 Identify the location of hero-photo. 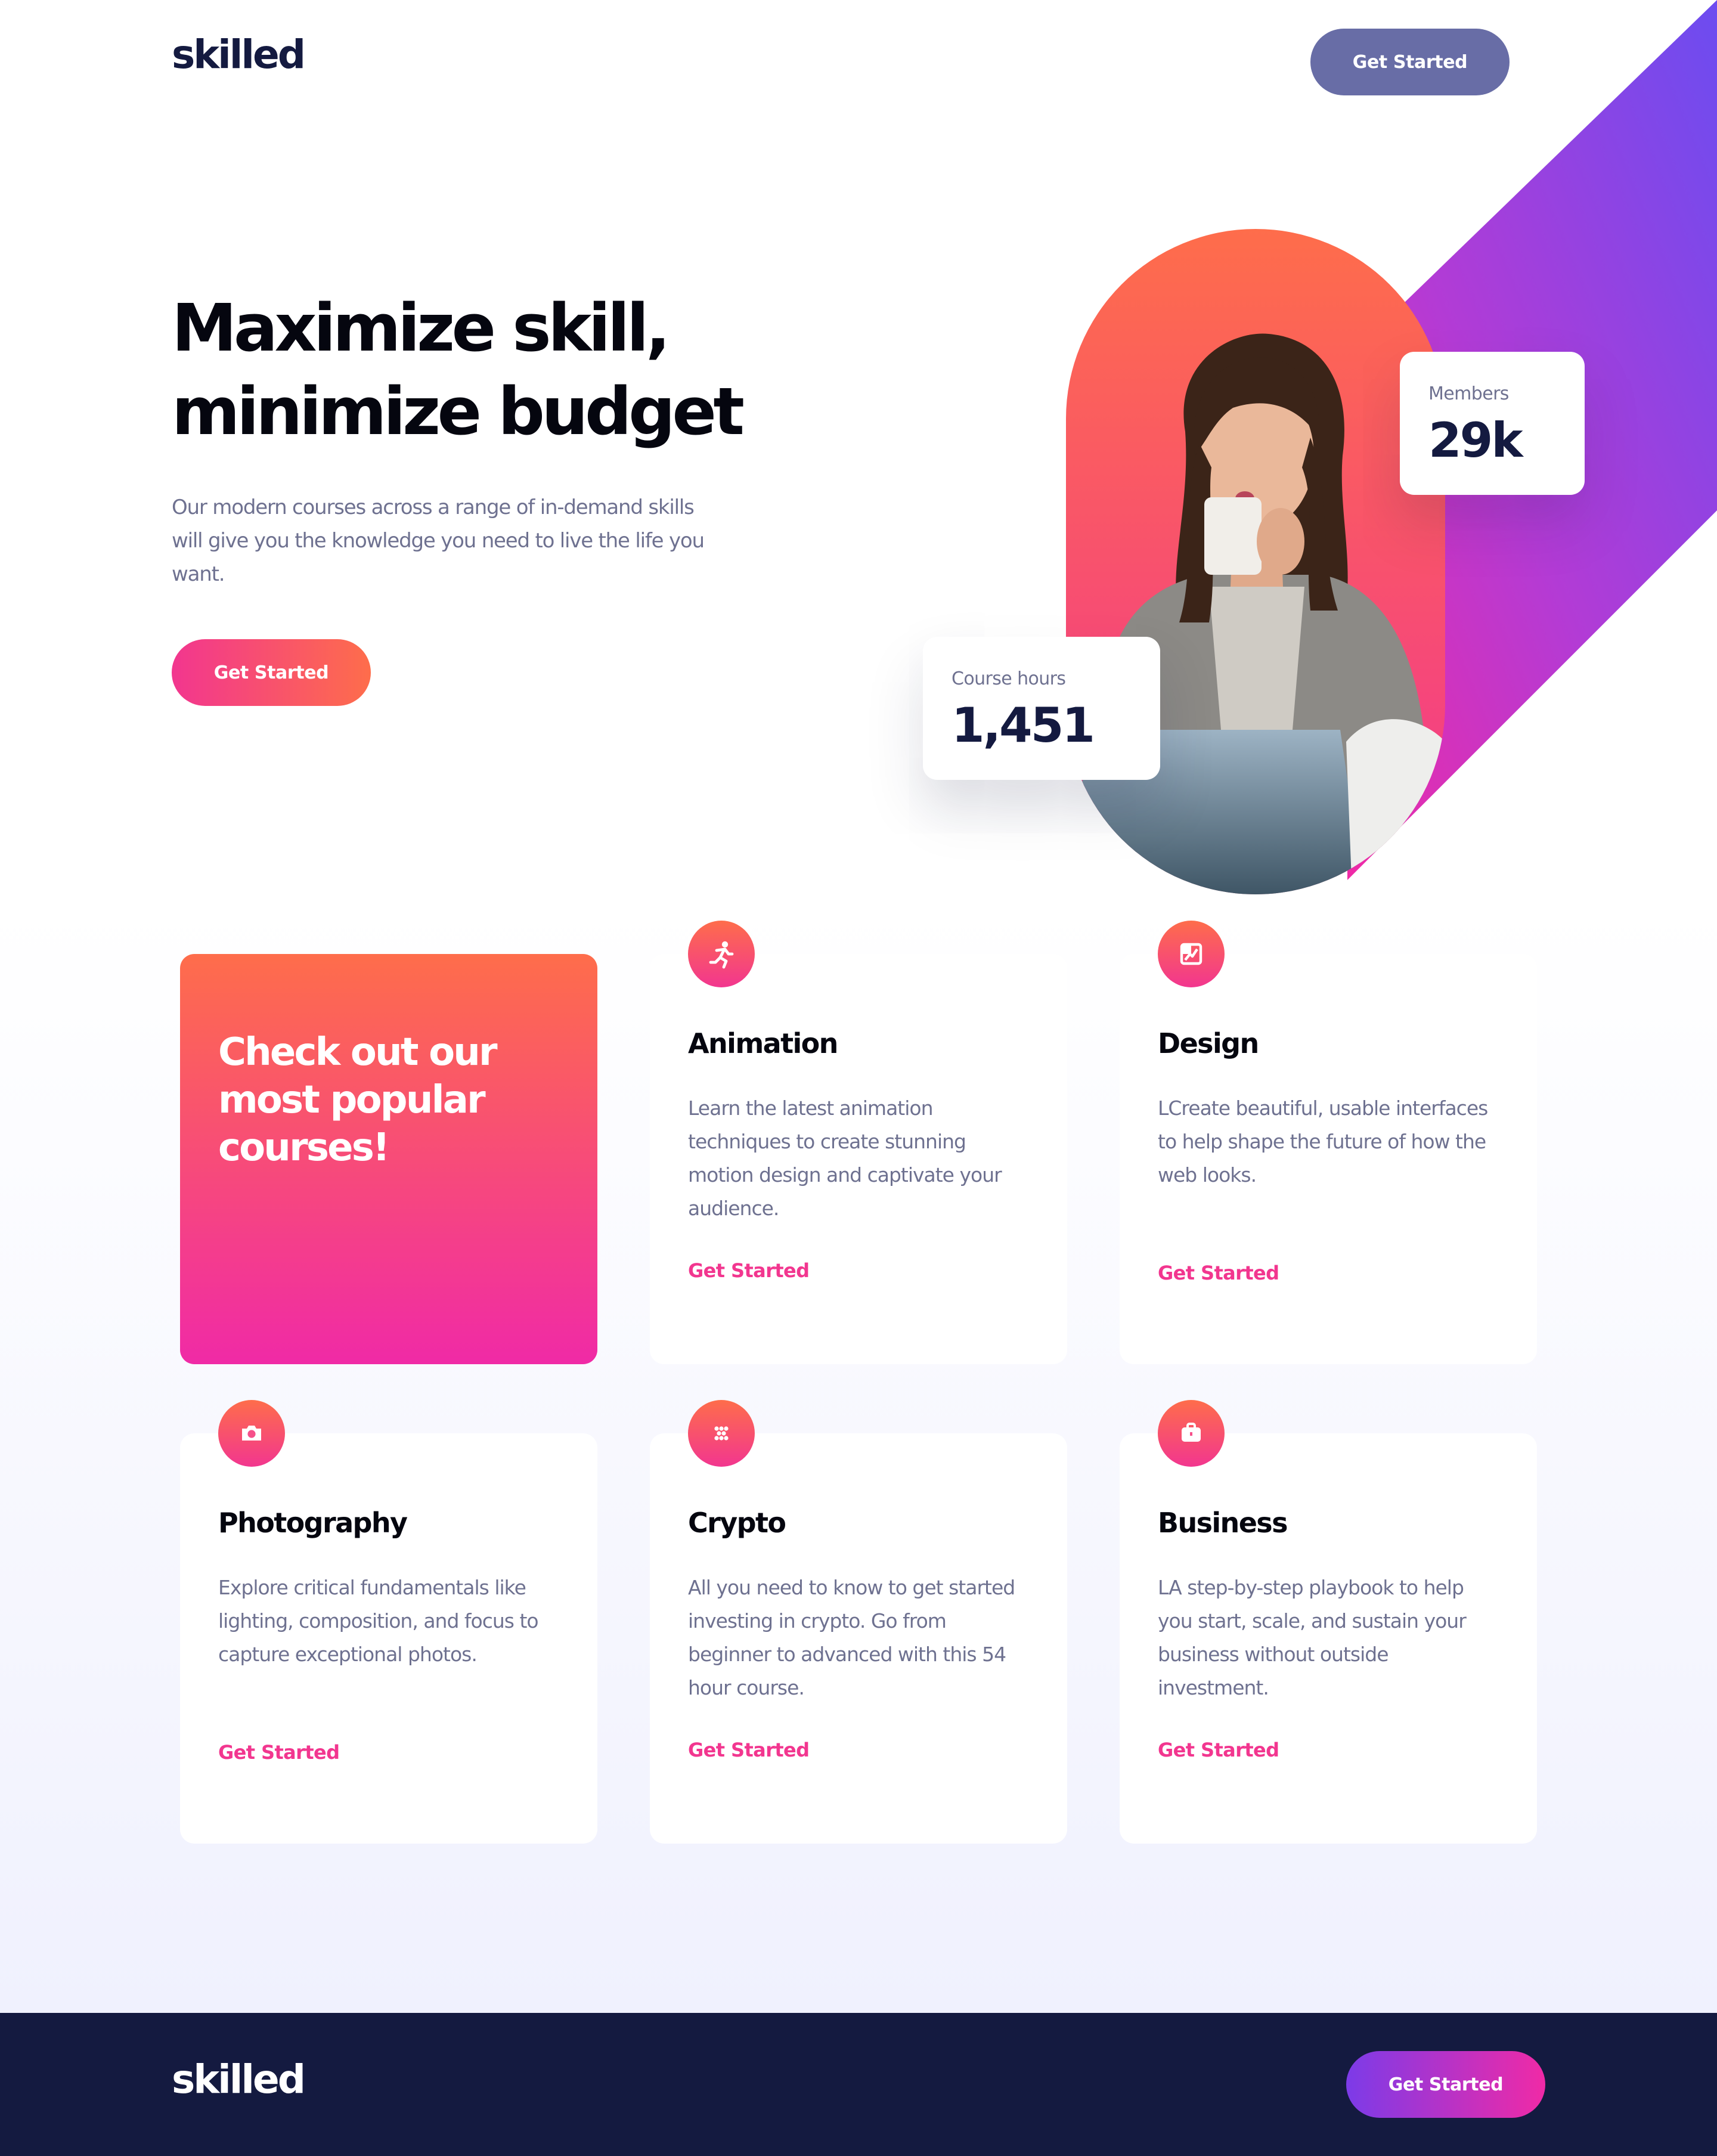
(1255, 561).